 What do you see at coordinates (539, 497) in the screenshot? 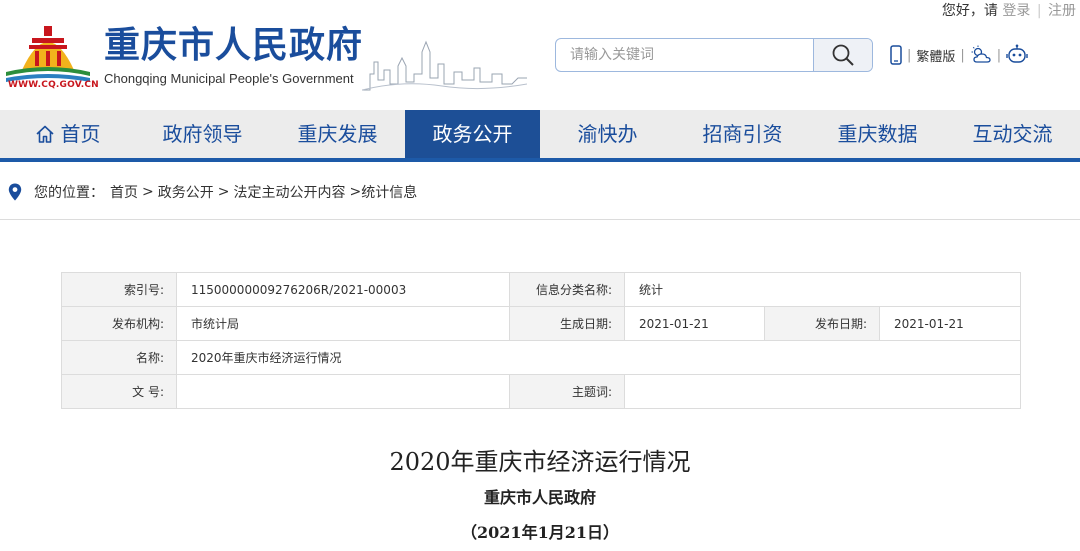
I see `article-organization: 重庆市人民政府` at bounding box center [539, 497].